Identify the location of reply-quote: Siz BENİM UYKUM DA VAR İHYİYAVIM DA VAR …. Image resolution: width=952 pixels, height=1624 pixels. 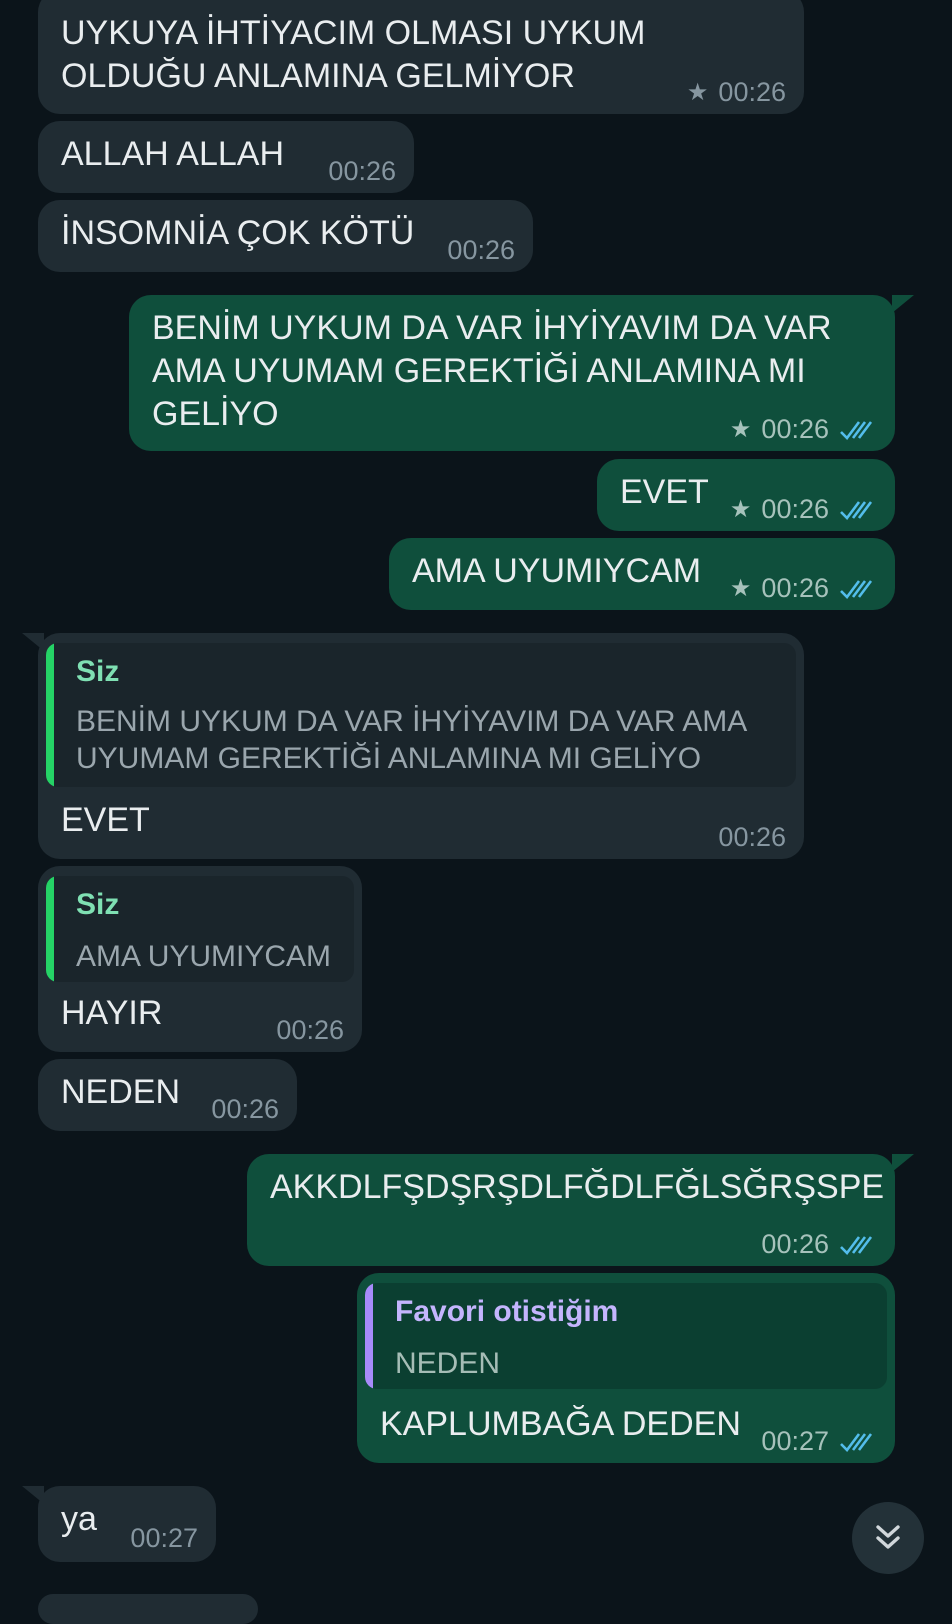
(421, 715).